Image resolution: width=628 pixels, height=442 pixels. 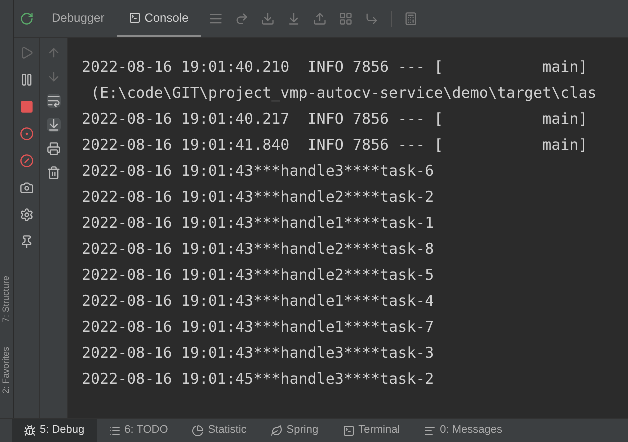 I want to click on tool-window-tab: Terminal, so click(x=371, y=430).